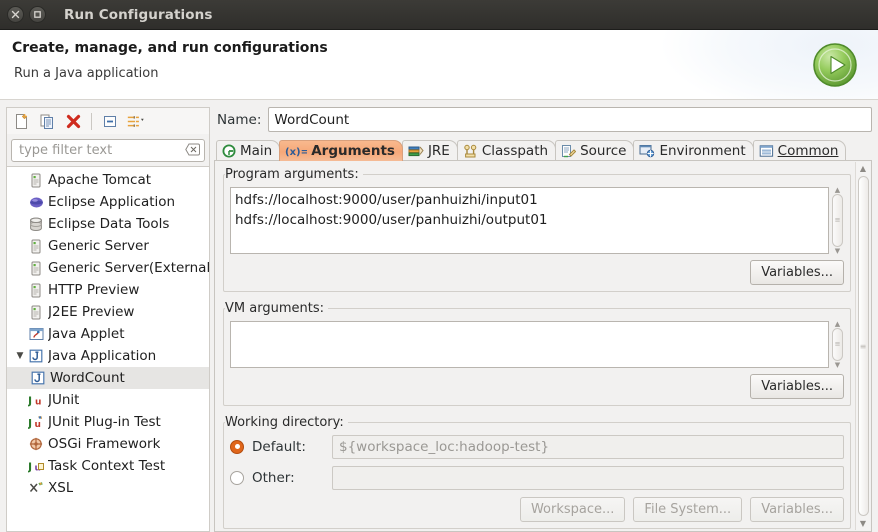  Describe the element at coordinates (515, 151) in the screenshot. I see `tab-label: Classpath` at that location.